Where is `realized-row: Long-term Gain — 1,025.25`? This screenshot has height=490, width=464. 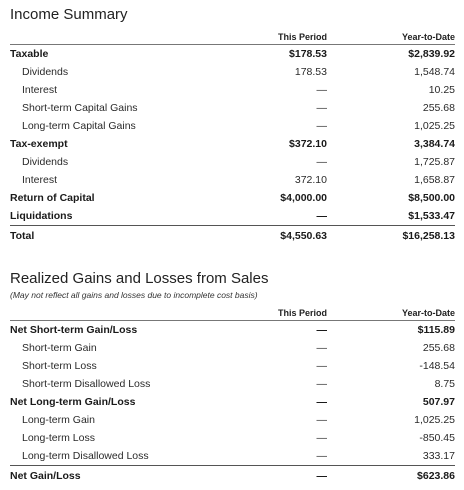 realized-row: Long-term Gain — 1,025.25 is located at coordinates (232, 420).